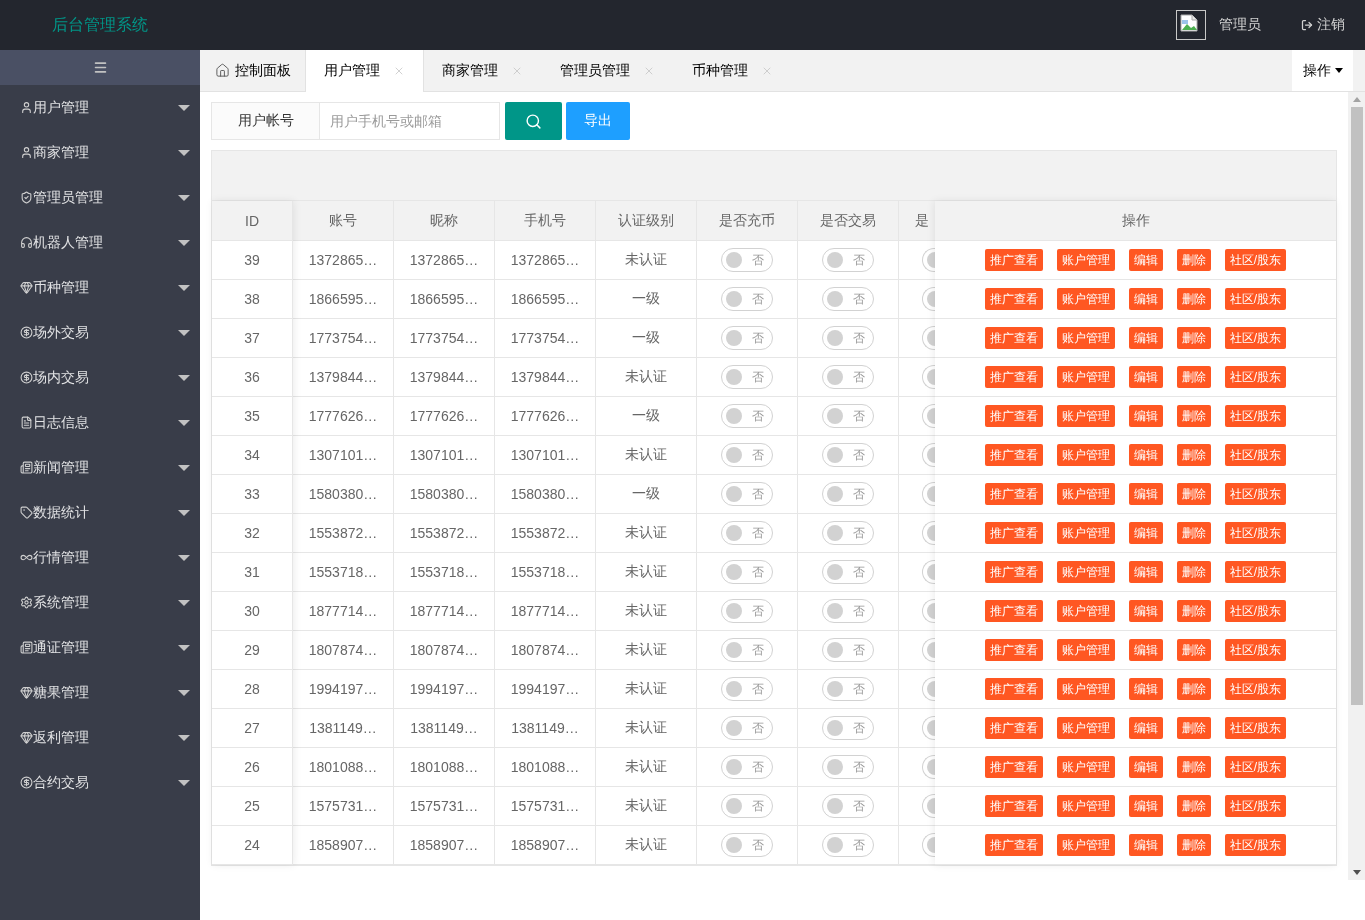 This screenshot has height=920, width=1365. I want to click on sidebar-item: 商家管理, so click(100, 152).